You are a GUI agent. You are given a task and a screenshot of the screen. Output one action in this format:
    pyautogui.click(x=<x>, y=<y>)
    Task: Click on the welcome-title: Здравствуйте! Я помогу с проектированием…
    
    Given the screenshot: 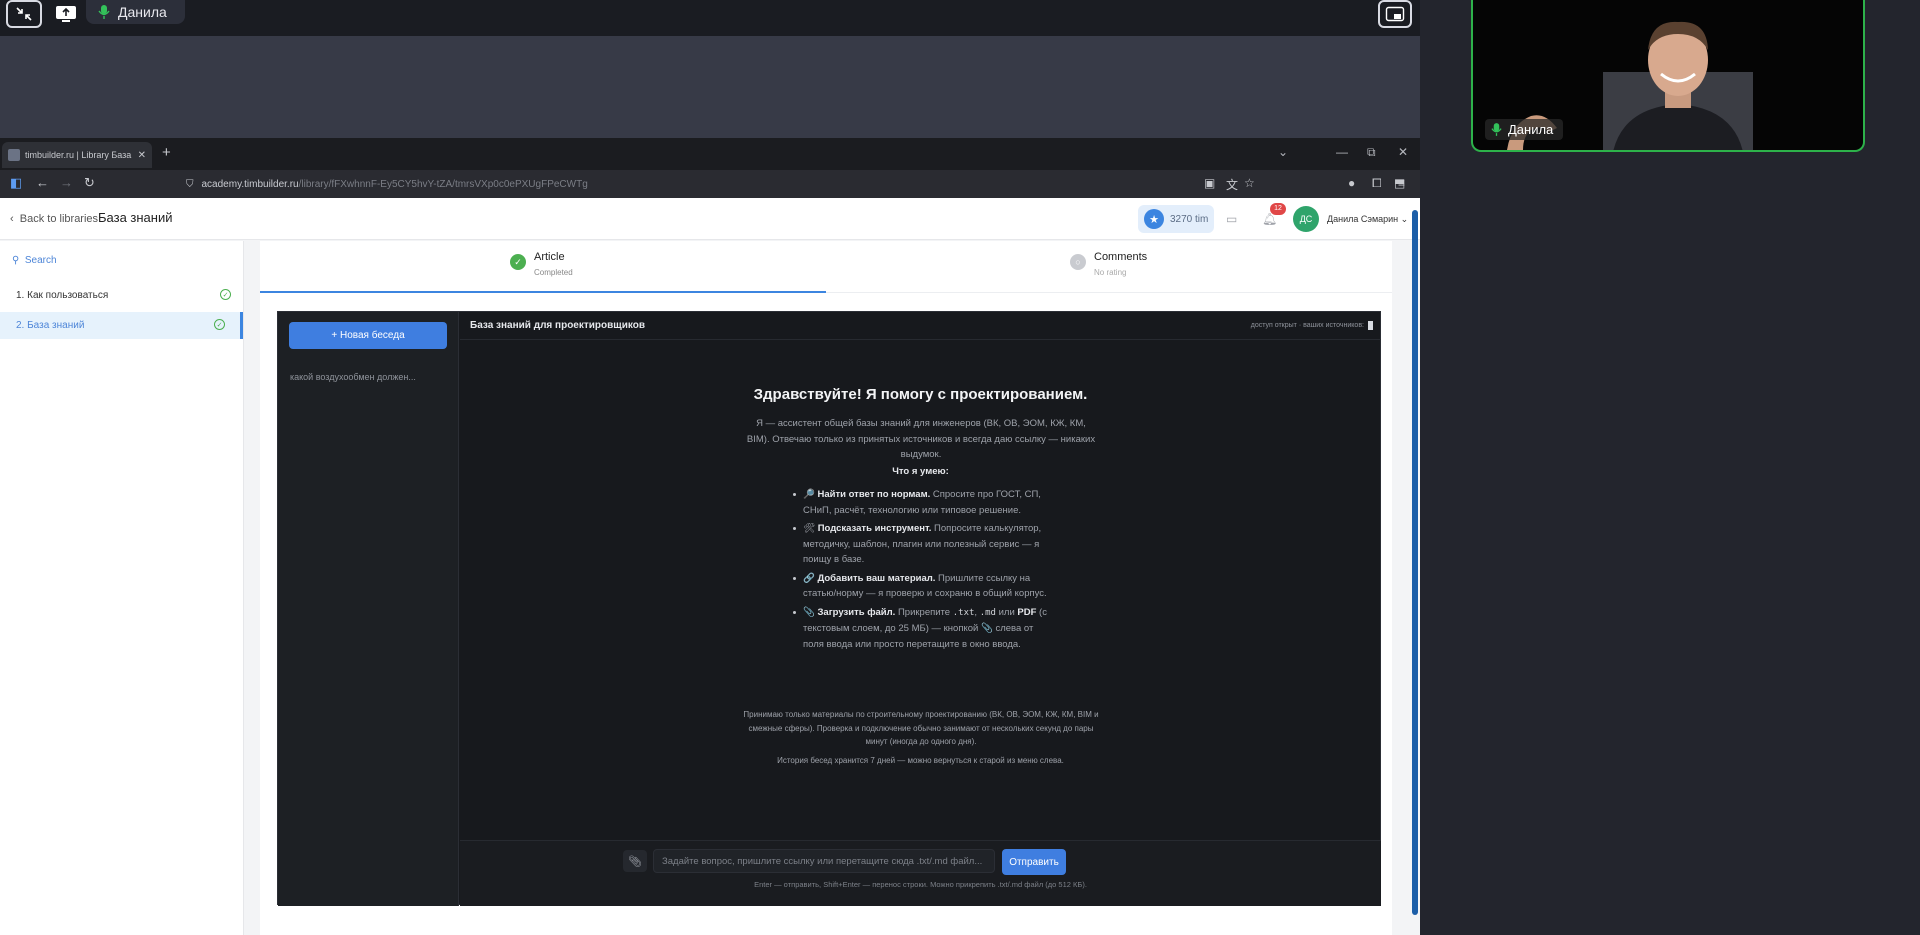 What is the action you would take?
    pyautogui.click(x=920, y=394)
    